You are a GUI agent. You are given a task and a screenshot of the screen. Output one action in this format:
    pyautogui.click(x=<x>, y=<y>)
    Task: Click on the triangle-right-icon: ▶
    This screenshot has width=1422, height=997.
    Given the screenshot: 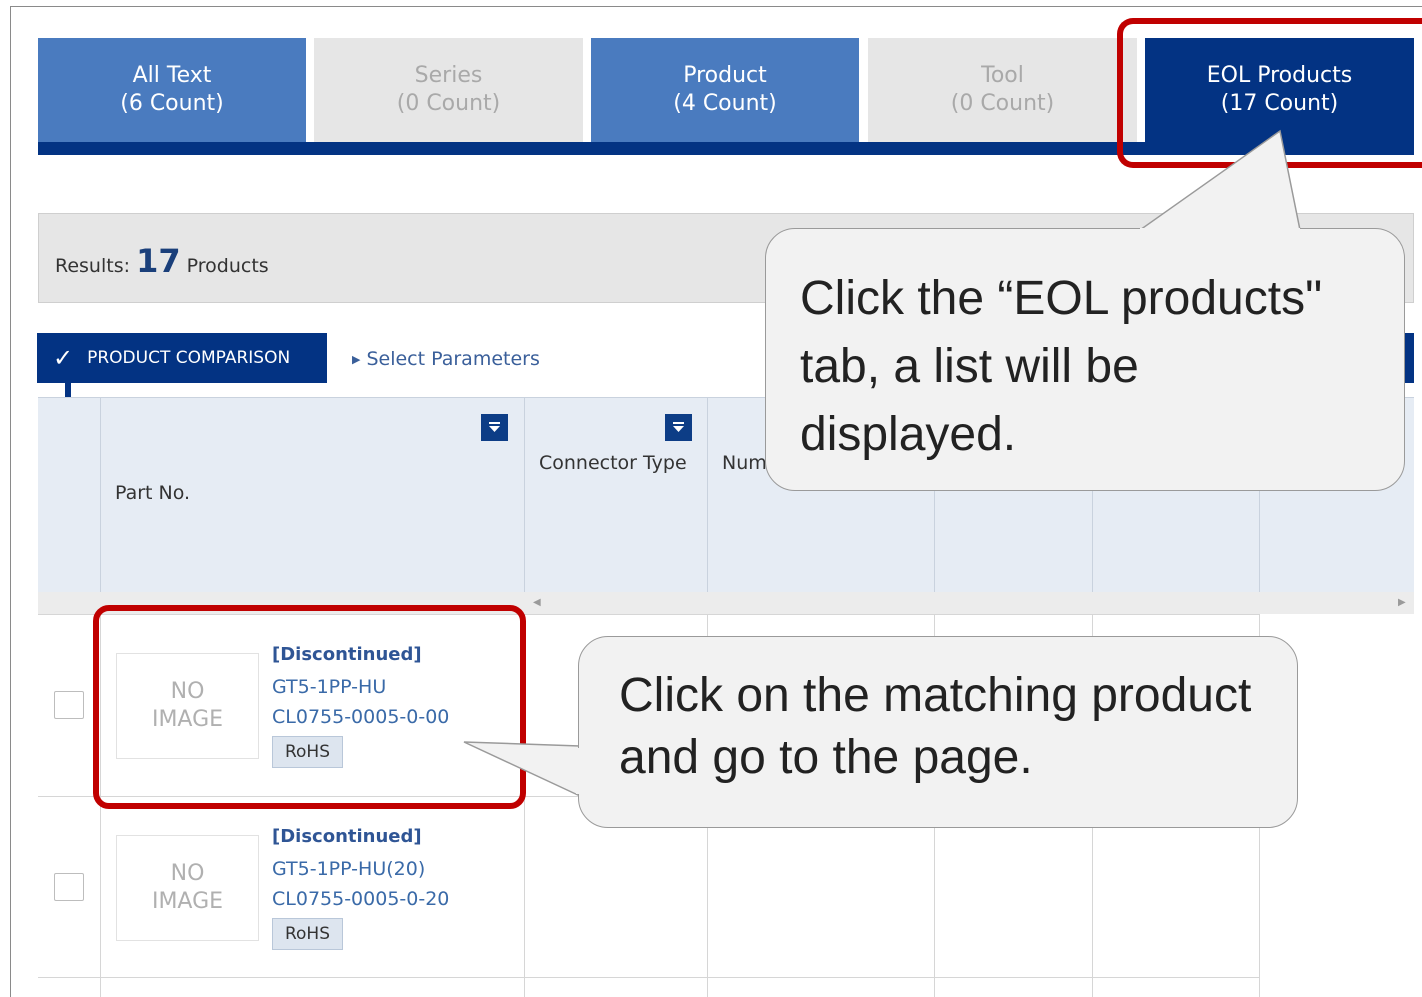 What is the action you would take?
    pyautogui.click(x=356, y=359)
    